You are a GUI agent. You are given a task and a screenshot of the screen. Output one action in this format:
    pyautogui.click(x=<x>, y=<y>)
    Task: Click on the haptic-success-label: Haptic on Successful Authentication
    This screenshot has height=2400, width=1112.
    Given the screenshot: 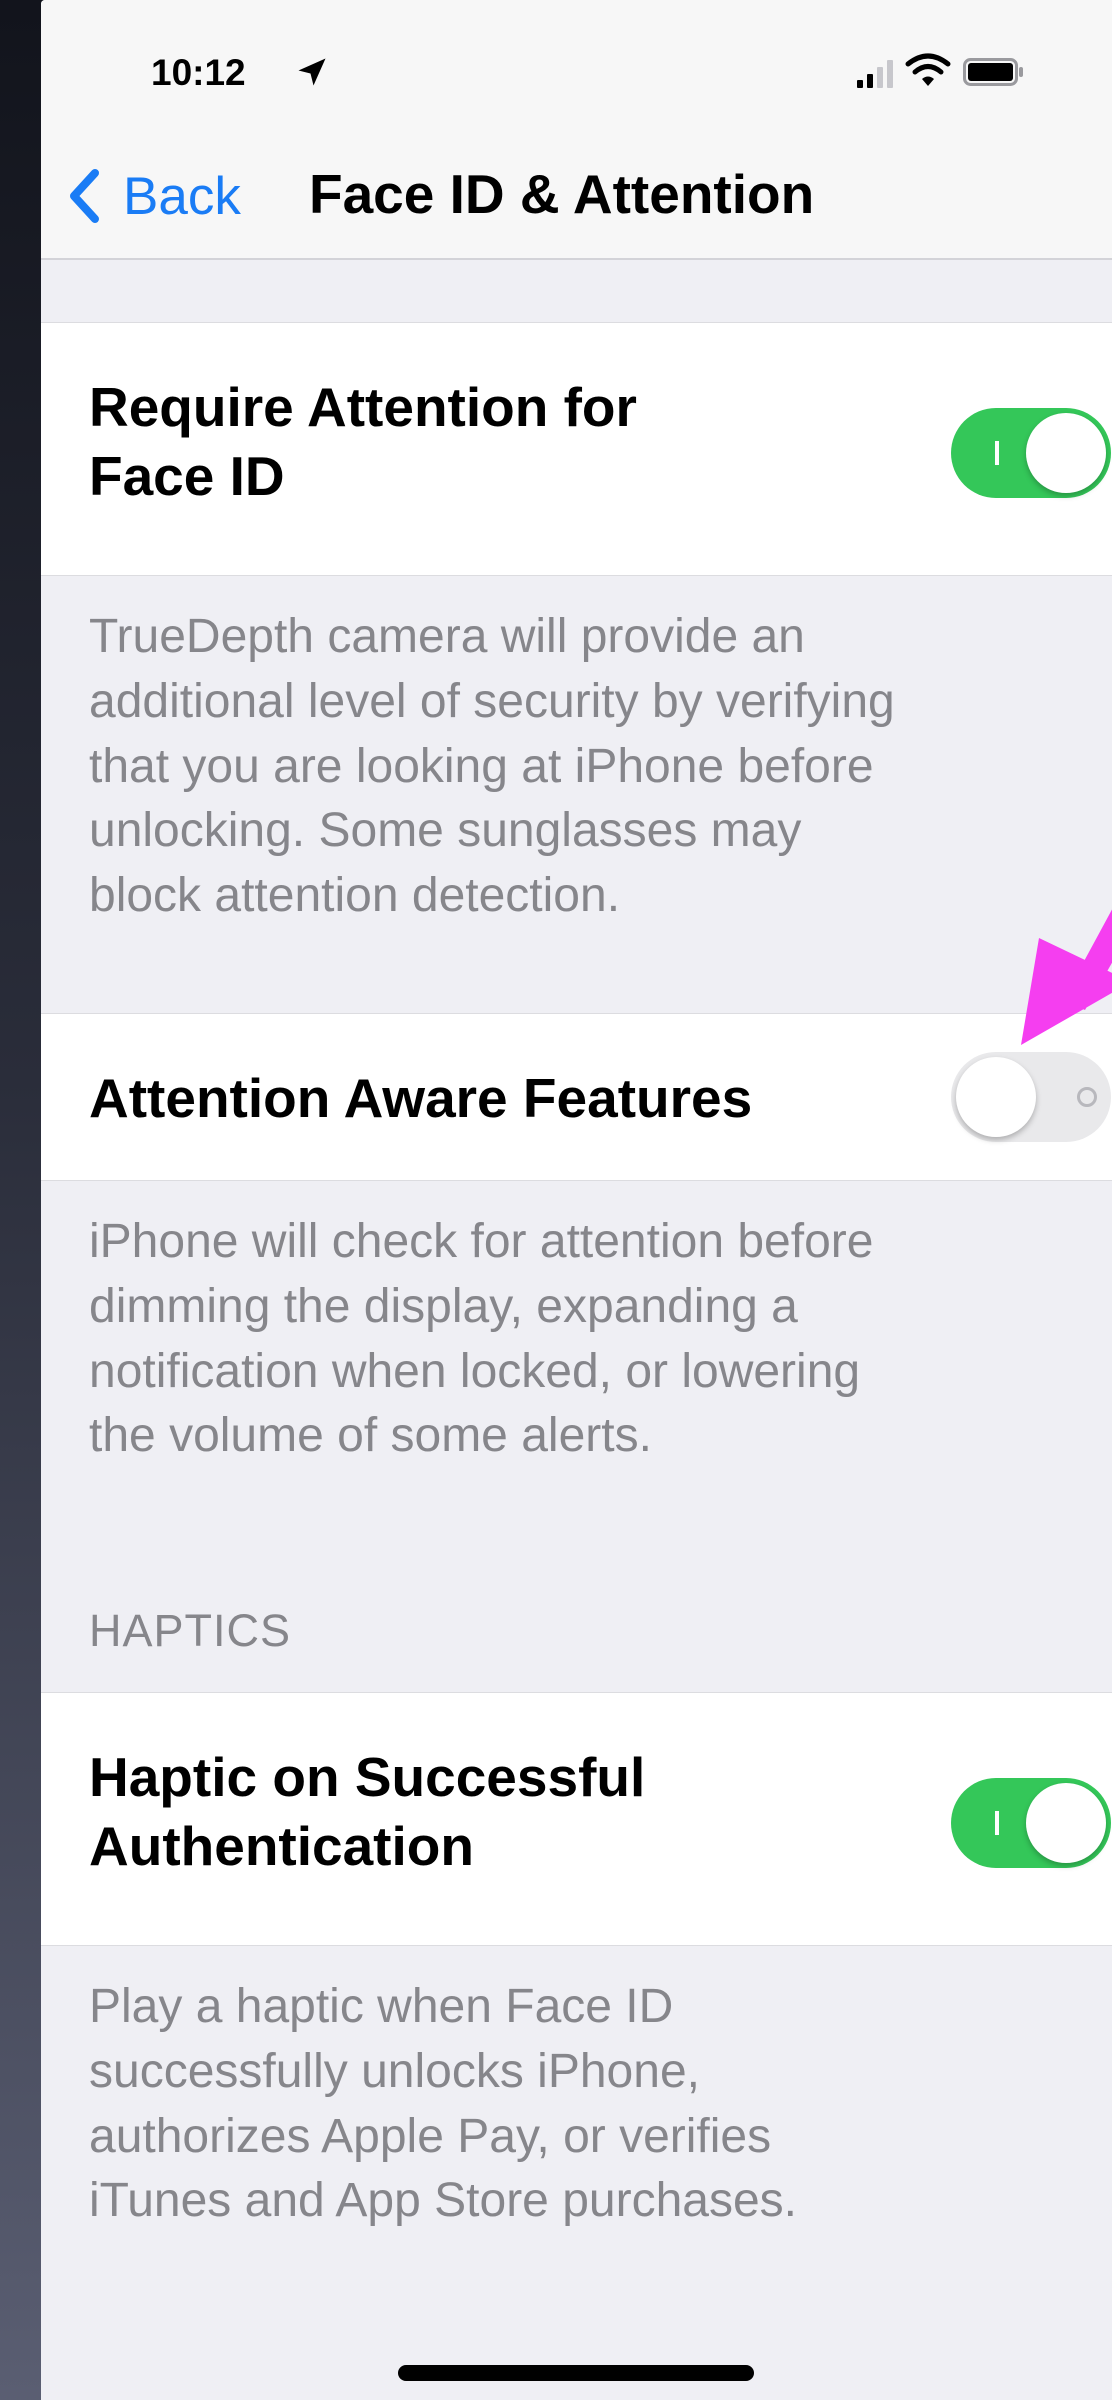 What is the action you would take?
    pyautogui.click(x=367, y=1812)
    